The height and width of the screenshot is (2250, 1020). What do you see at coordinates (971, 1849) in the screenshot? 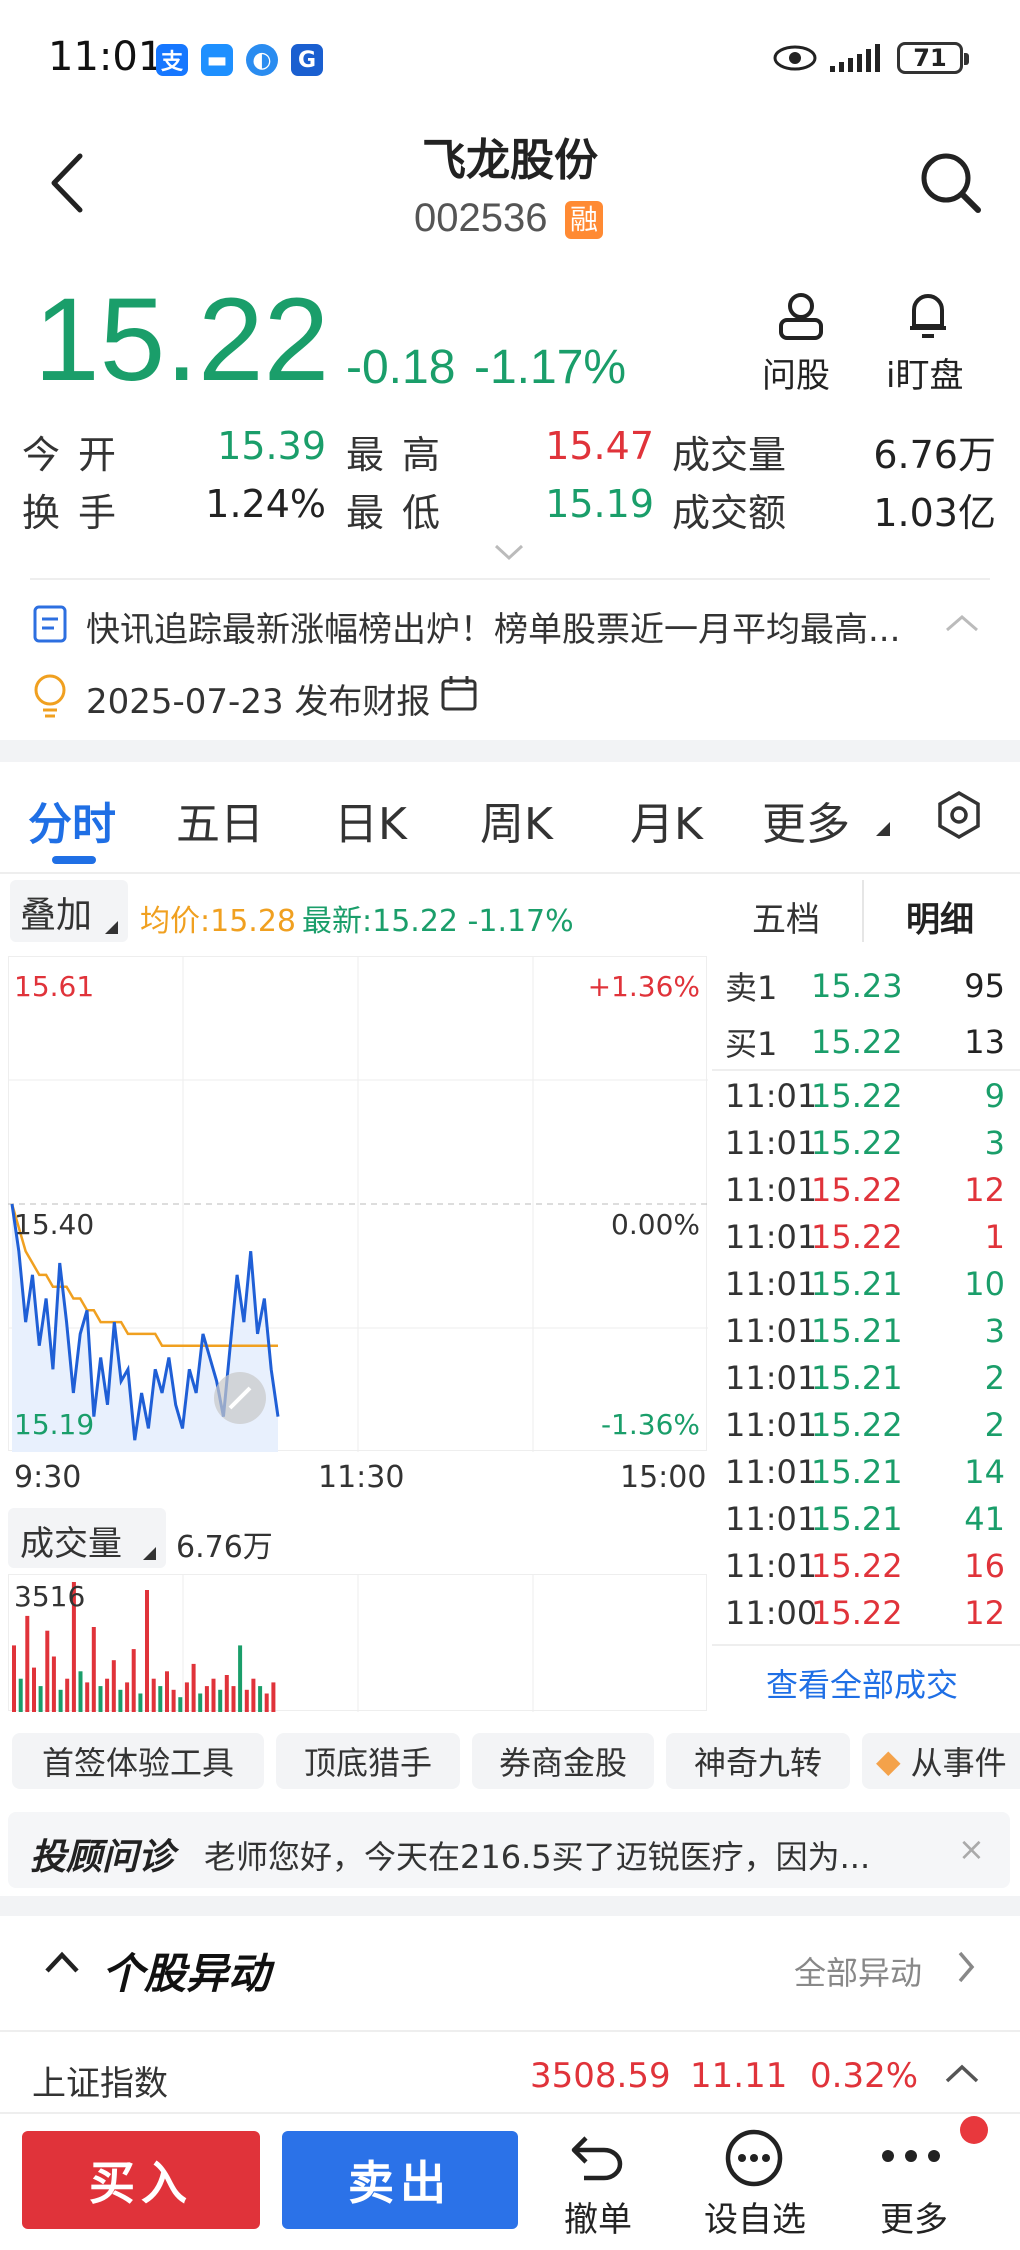
I see `close-icon: ×` at bounding box center [971, 1849].